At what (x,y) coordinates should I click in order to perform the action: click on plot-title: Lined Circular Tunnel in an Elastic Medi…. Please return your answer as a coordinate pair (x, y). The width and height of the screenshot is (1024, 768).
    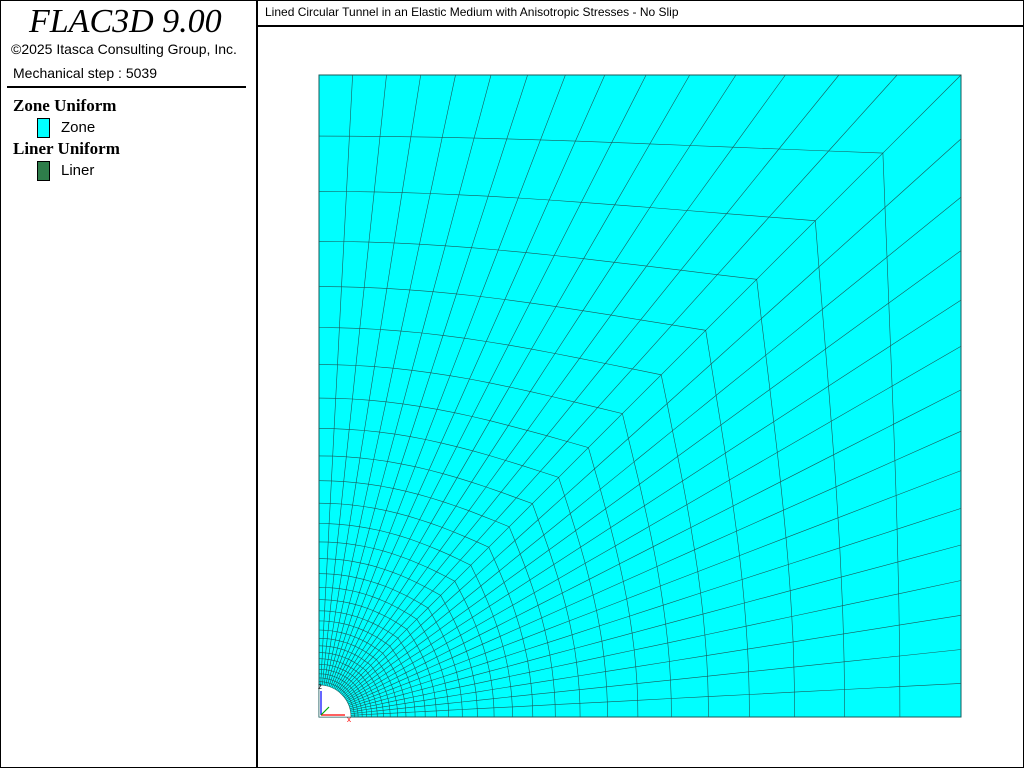
    Looking at the image, I should click on (472, 12).